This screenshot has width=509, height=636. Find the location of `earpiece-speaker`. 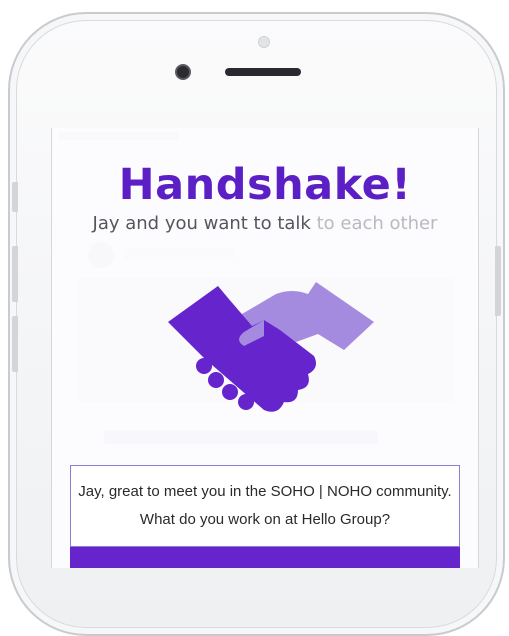

earpiece-speaker is located at coordinates (263, 72).